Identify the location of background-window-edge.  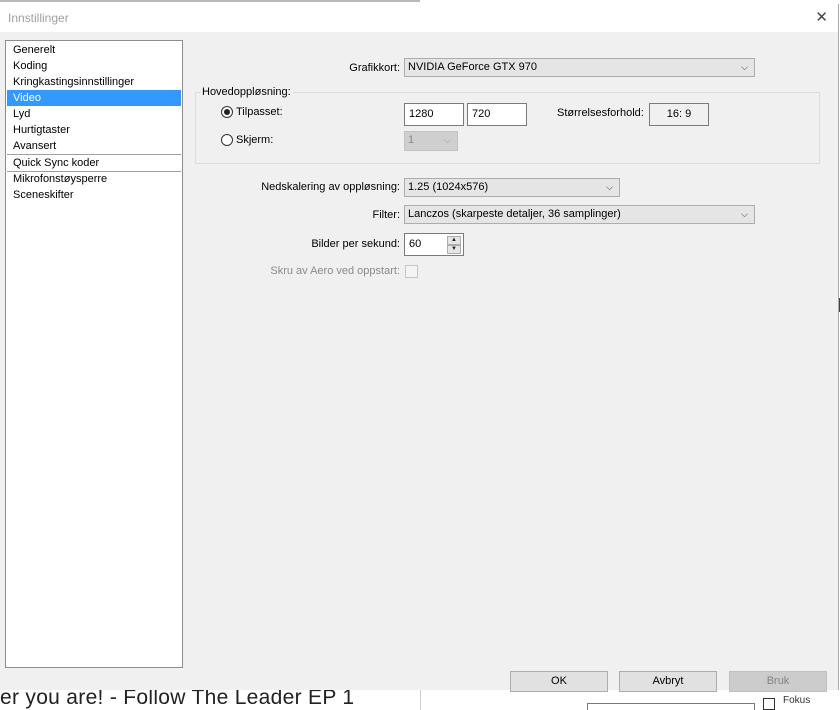
(210, 1).